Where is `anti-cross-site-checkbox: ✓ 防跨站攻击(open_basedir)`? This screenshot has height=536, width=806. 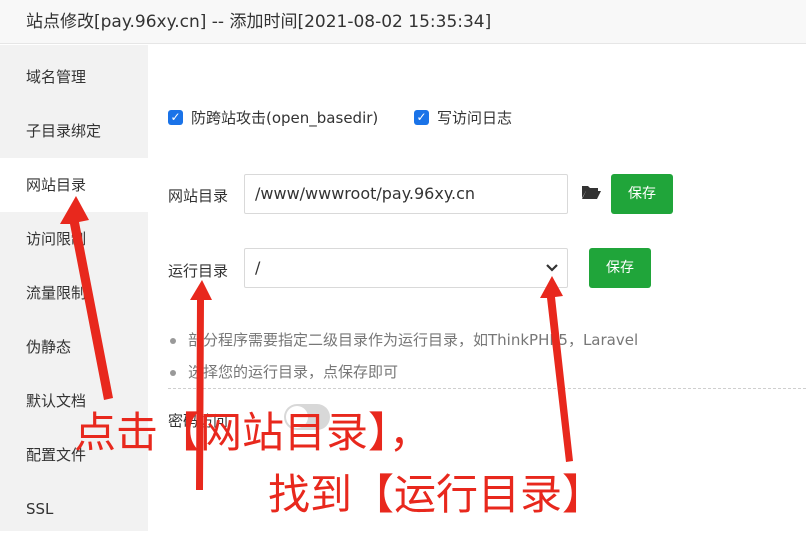 anti-cross-site-checkbox: ✓ 防跨站攻击(open_basedir) is located at coordinates (273, 117).